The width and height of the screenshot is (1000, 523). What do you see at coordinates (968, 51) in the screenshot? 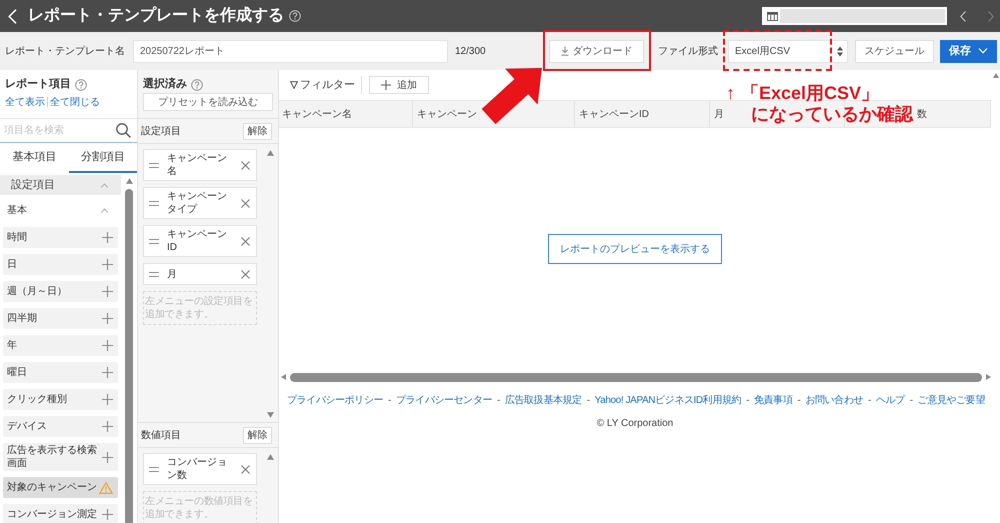
I see `save-button: 保存` at bounding box center [968, 51].